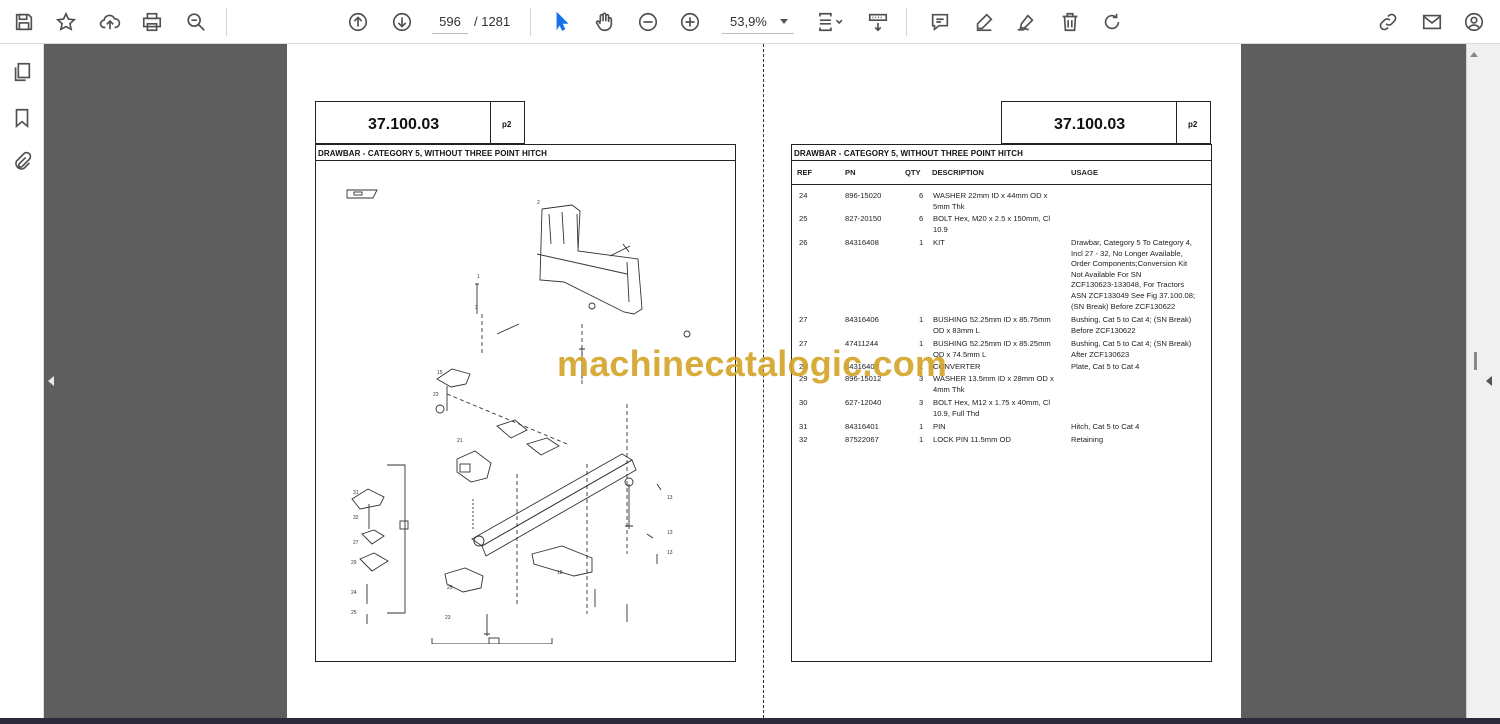  What do you see at coordinates (803, 426) in the screenshot?
I see `cell-ref: 31` at bounding box center [803, 426].